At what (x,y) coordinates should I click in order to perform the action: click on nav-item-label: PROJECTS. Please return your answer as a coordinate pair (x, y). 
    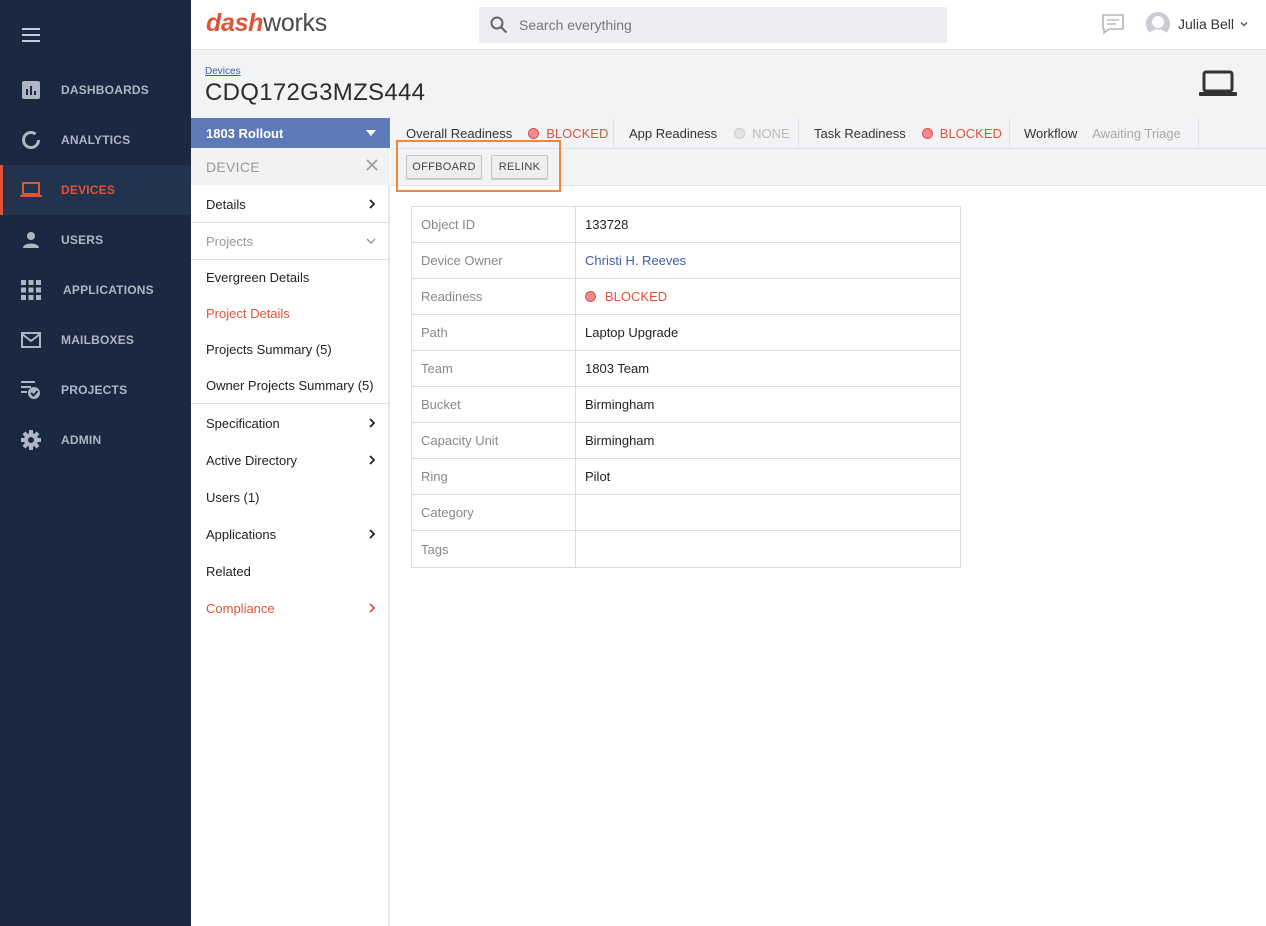
    Looking at the image, I should click on (94, 390).